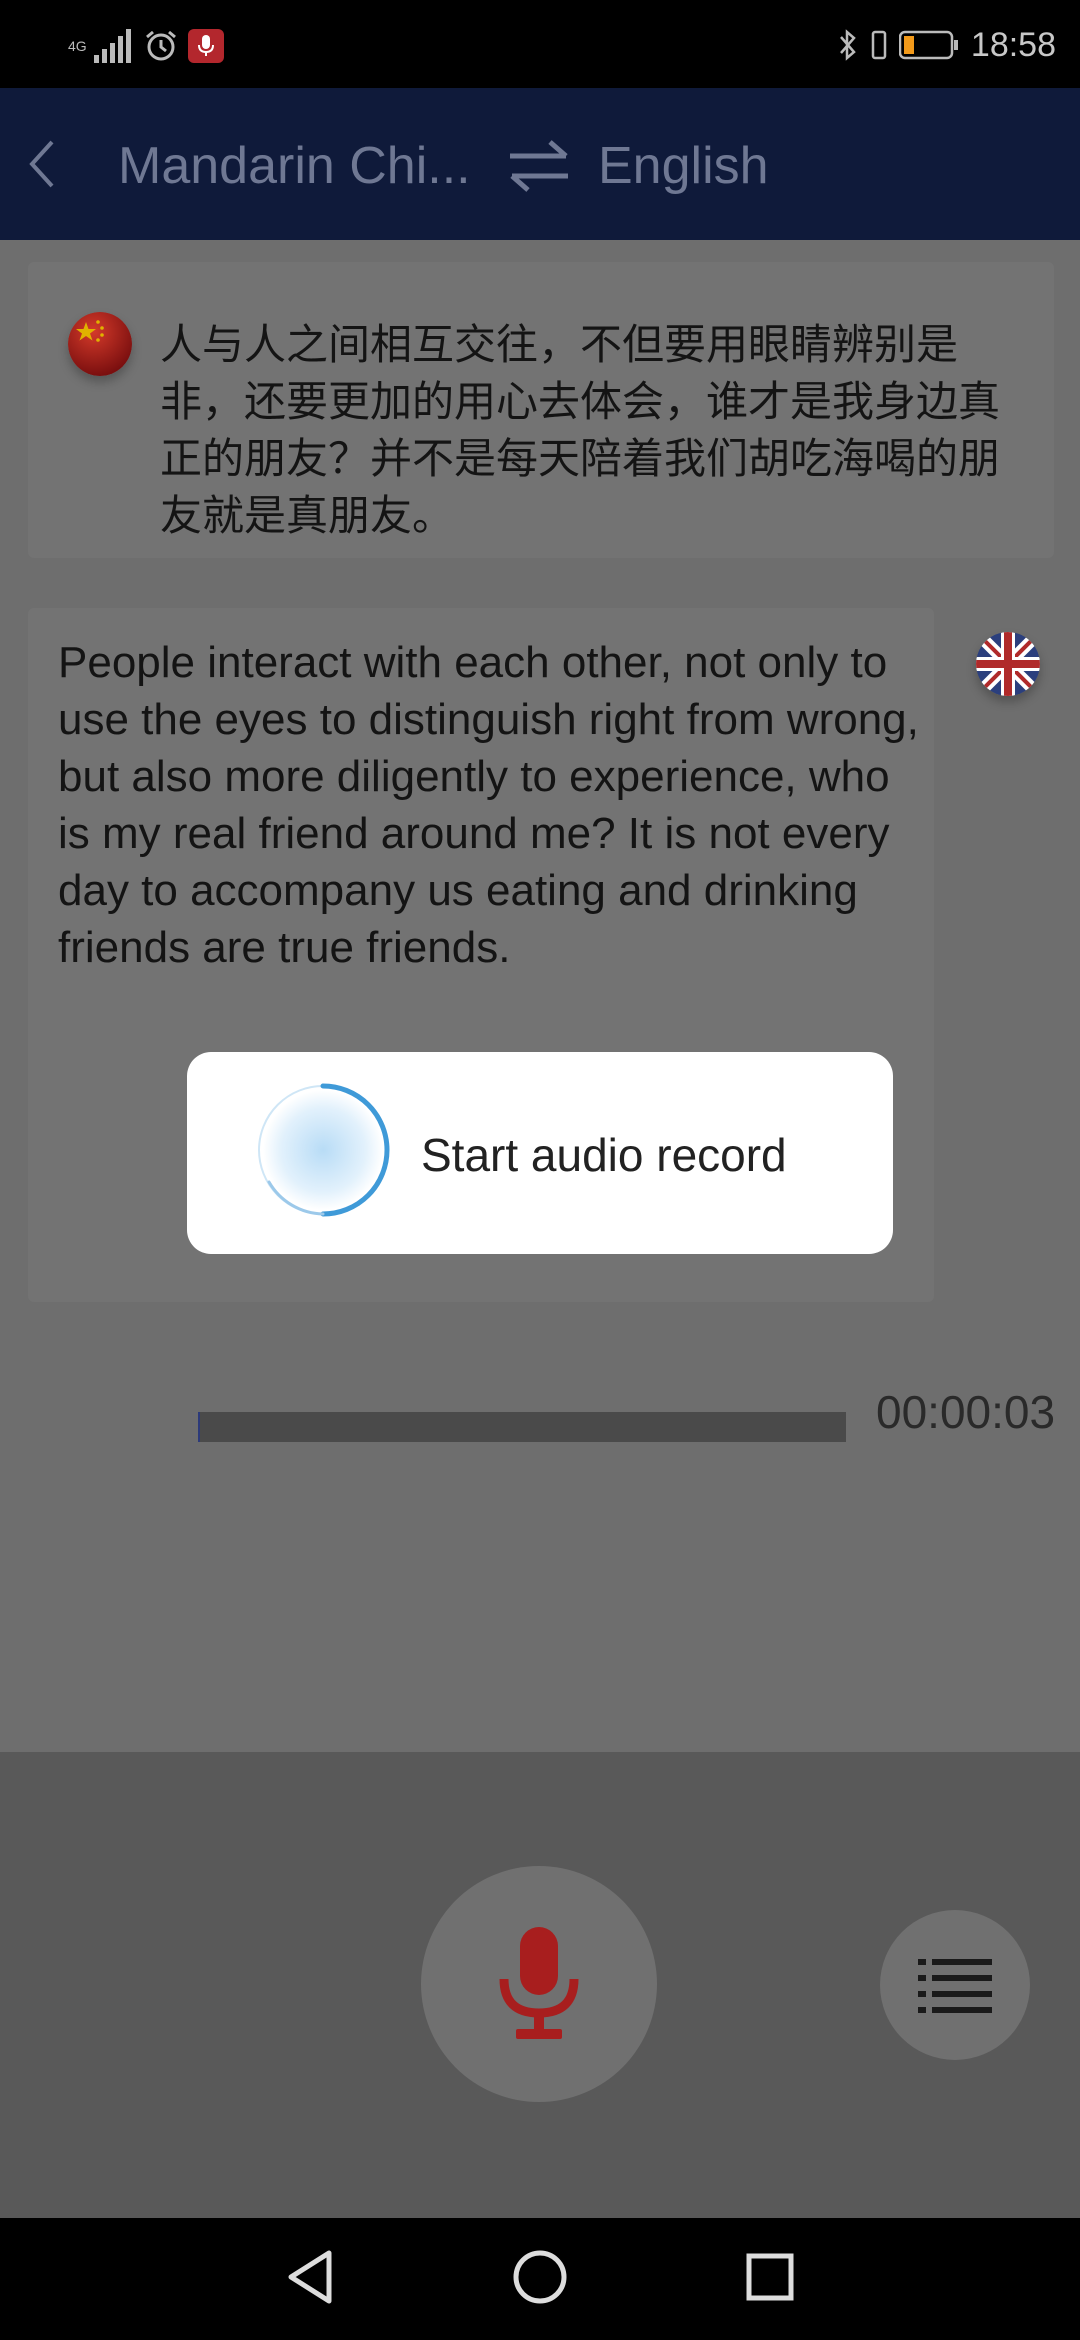  I want to click on status-right: 18:58, so click(946, 45).